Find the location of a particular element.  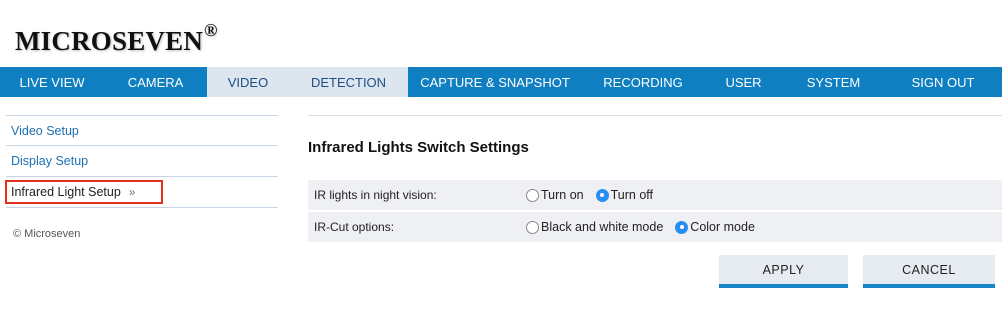

setting-label: IR lights in night vision: is located at coordinates (375, 195).